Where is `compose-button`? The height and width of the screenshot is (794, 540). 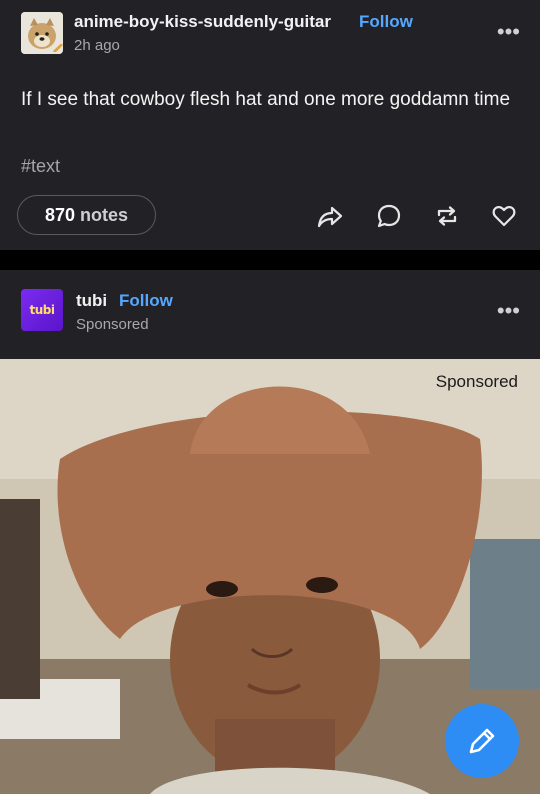 compose-button is located at coordinates (482, 741).